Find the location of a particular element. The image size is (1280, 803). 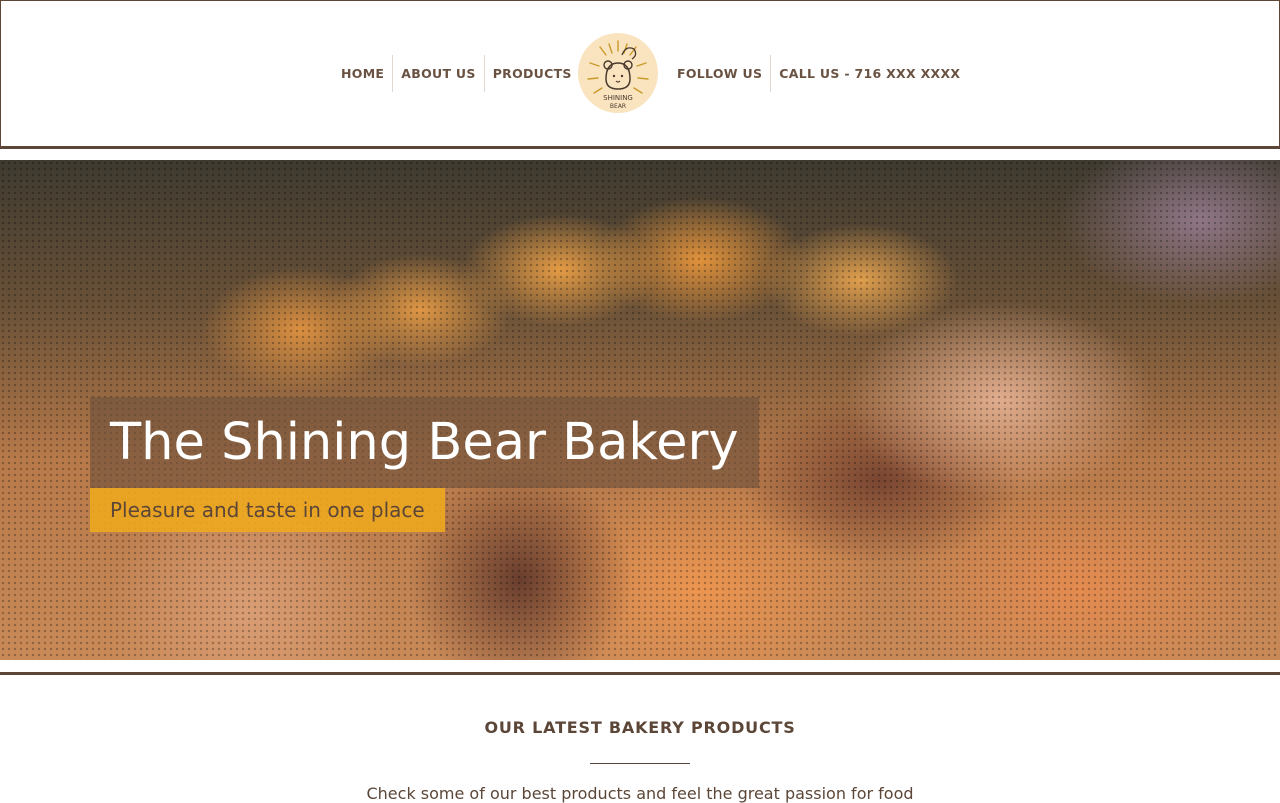

nav-call-link: CALL US - 716 XXX XXXX is located at coordinates (869, 73).